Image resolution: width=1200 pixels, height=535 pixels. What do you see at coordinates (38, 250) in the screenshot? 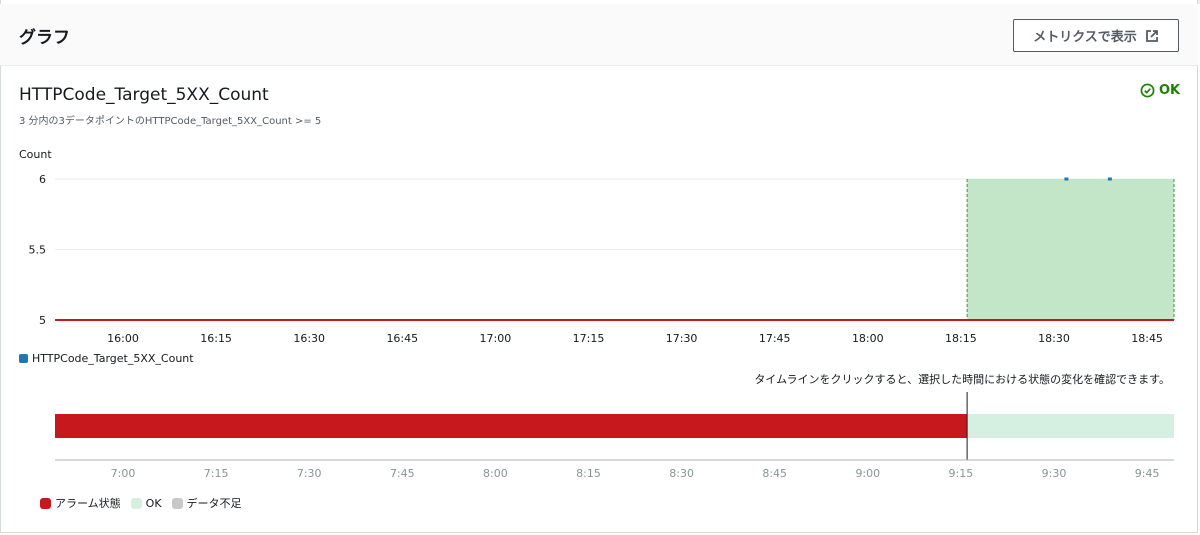
I see `y-tick-label: 5.5` at bounding box center [38, 250].